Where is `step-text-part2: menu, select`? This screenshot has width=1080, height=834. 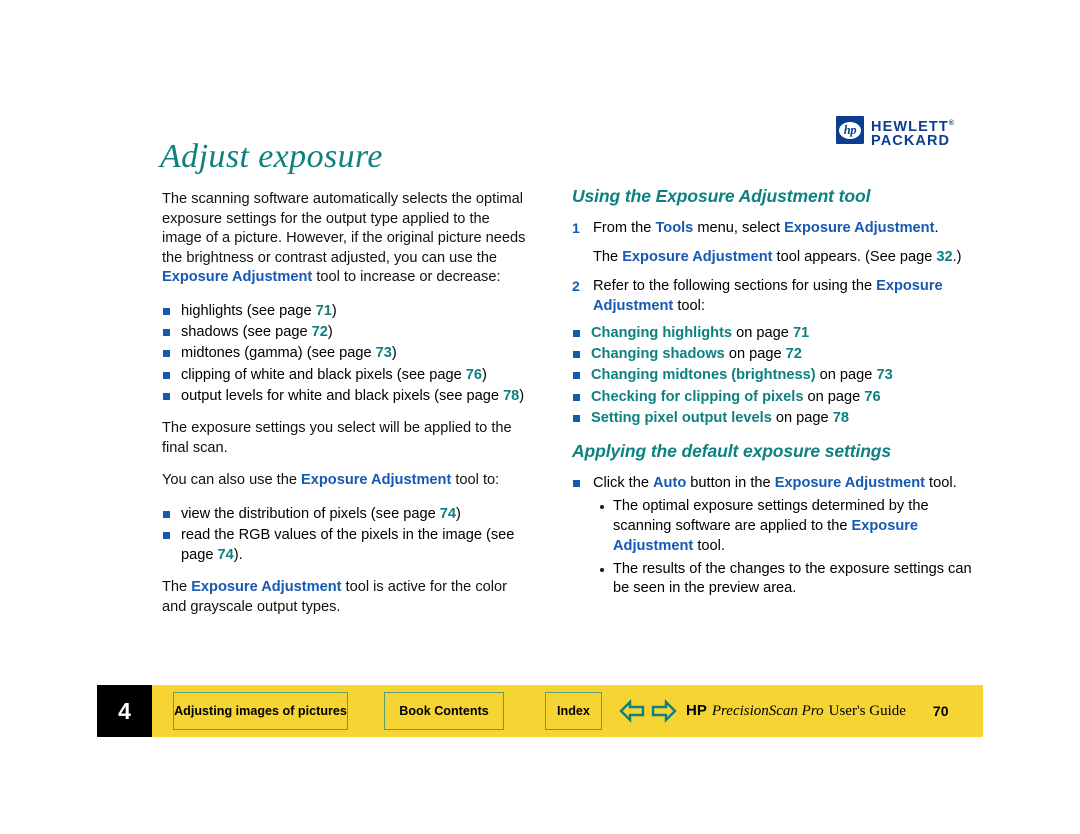
step-text-part2: menu, select is located at coordinates (739, 228).